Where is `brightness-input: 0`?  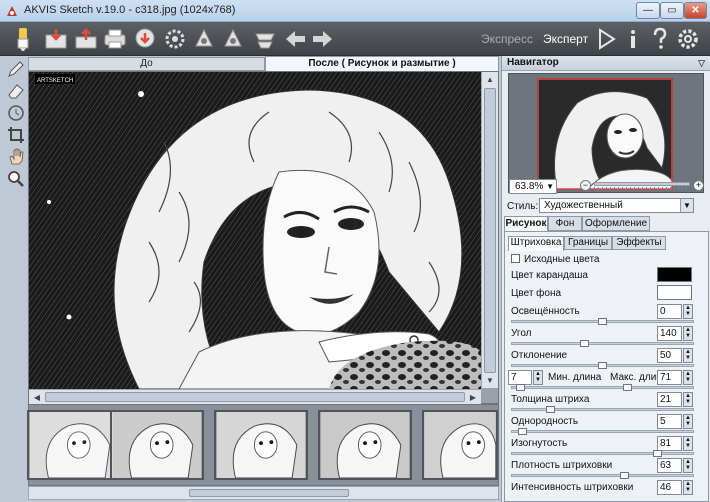 brightness-input: 0 is located at coordinates (669, 311).